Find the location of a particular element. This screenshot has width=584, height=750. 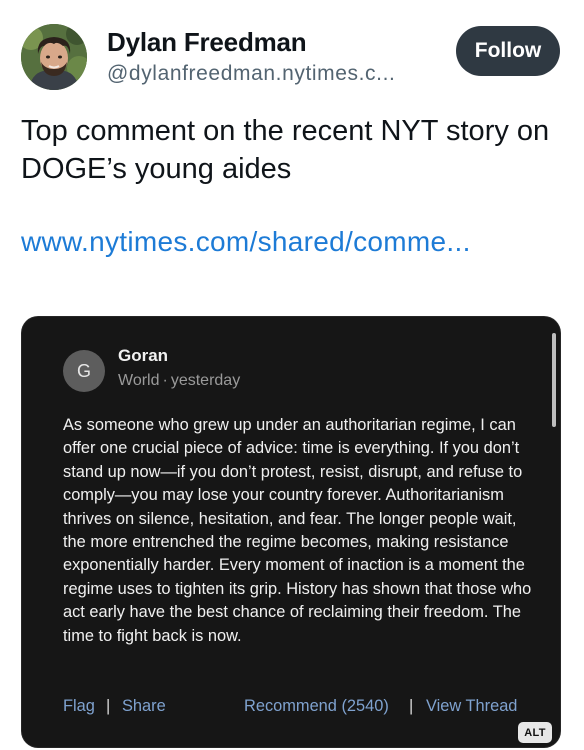

follow-button: Follow is located at coordinates (508, 51).